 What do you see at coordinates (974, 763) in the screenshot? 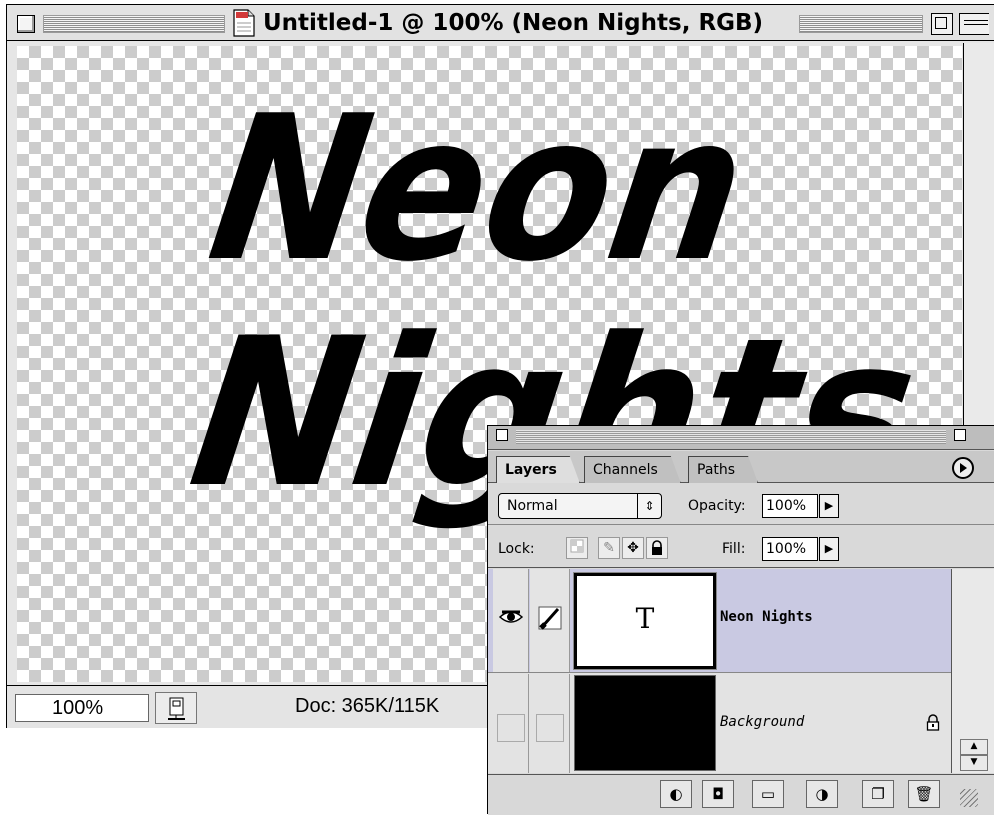
I see `scroll-down-arrow-icon: ▼` at bounding box center [974, 763].